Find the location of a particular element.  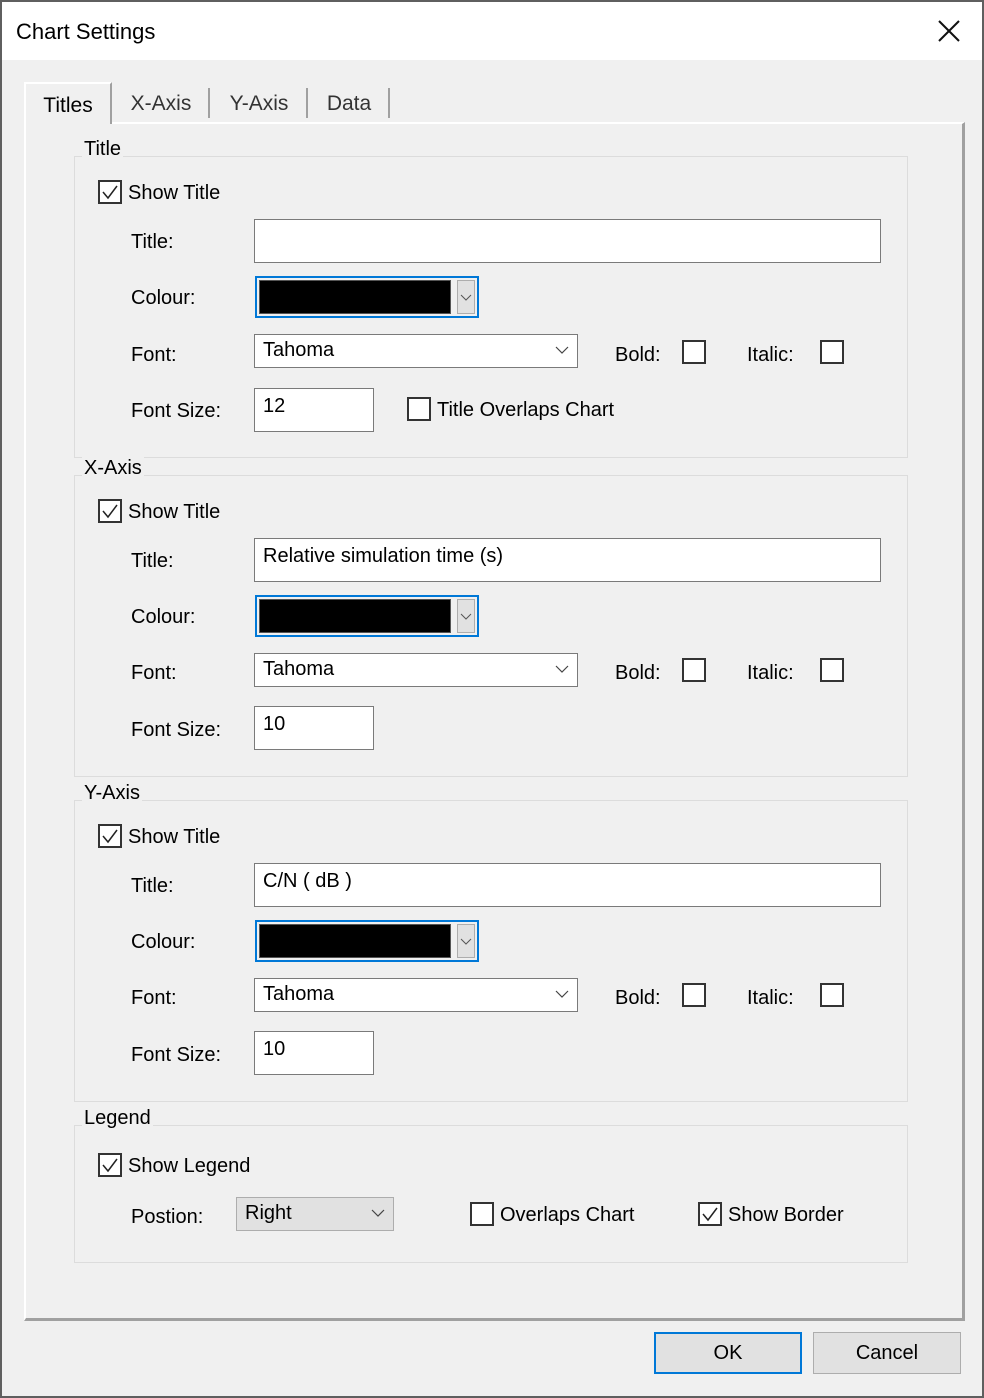

title-show-title-checkbox is located at coordinates (110, 192).